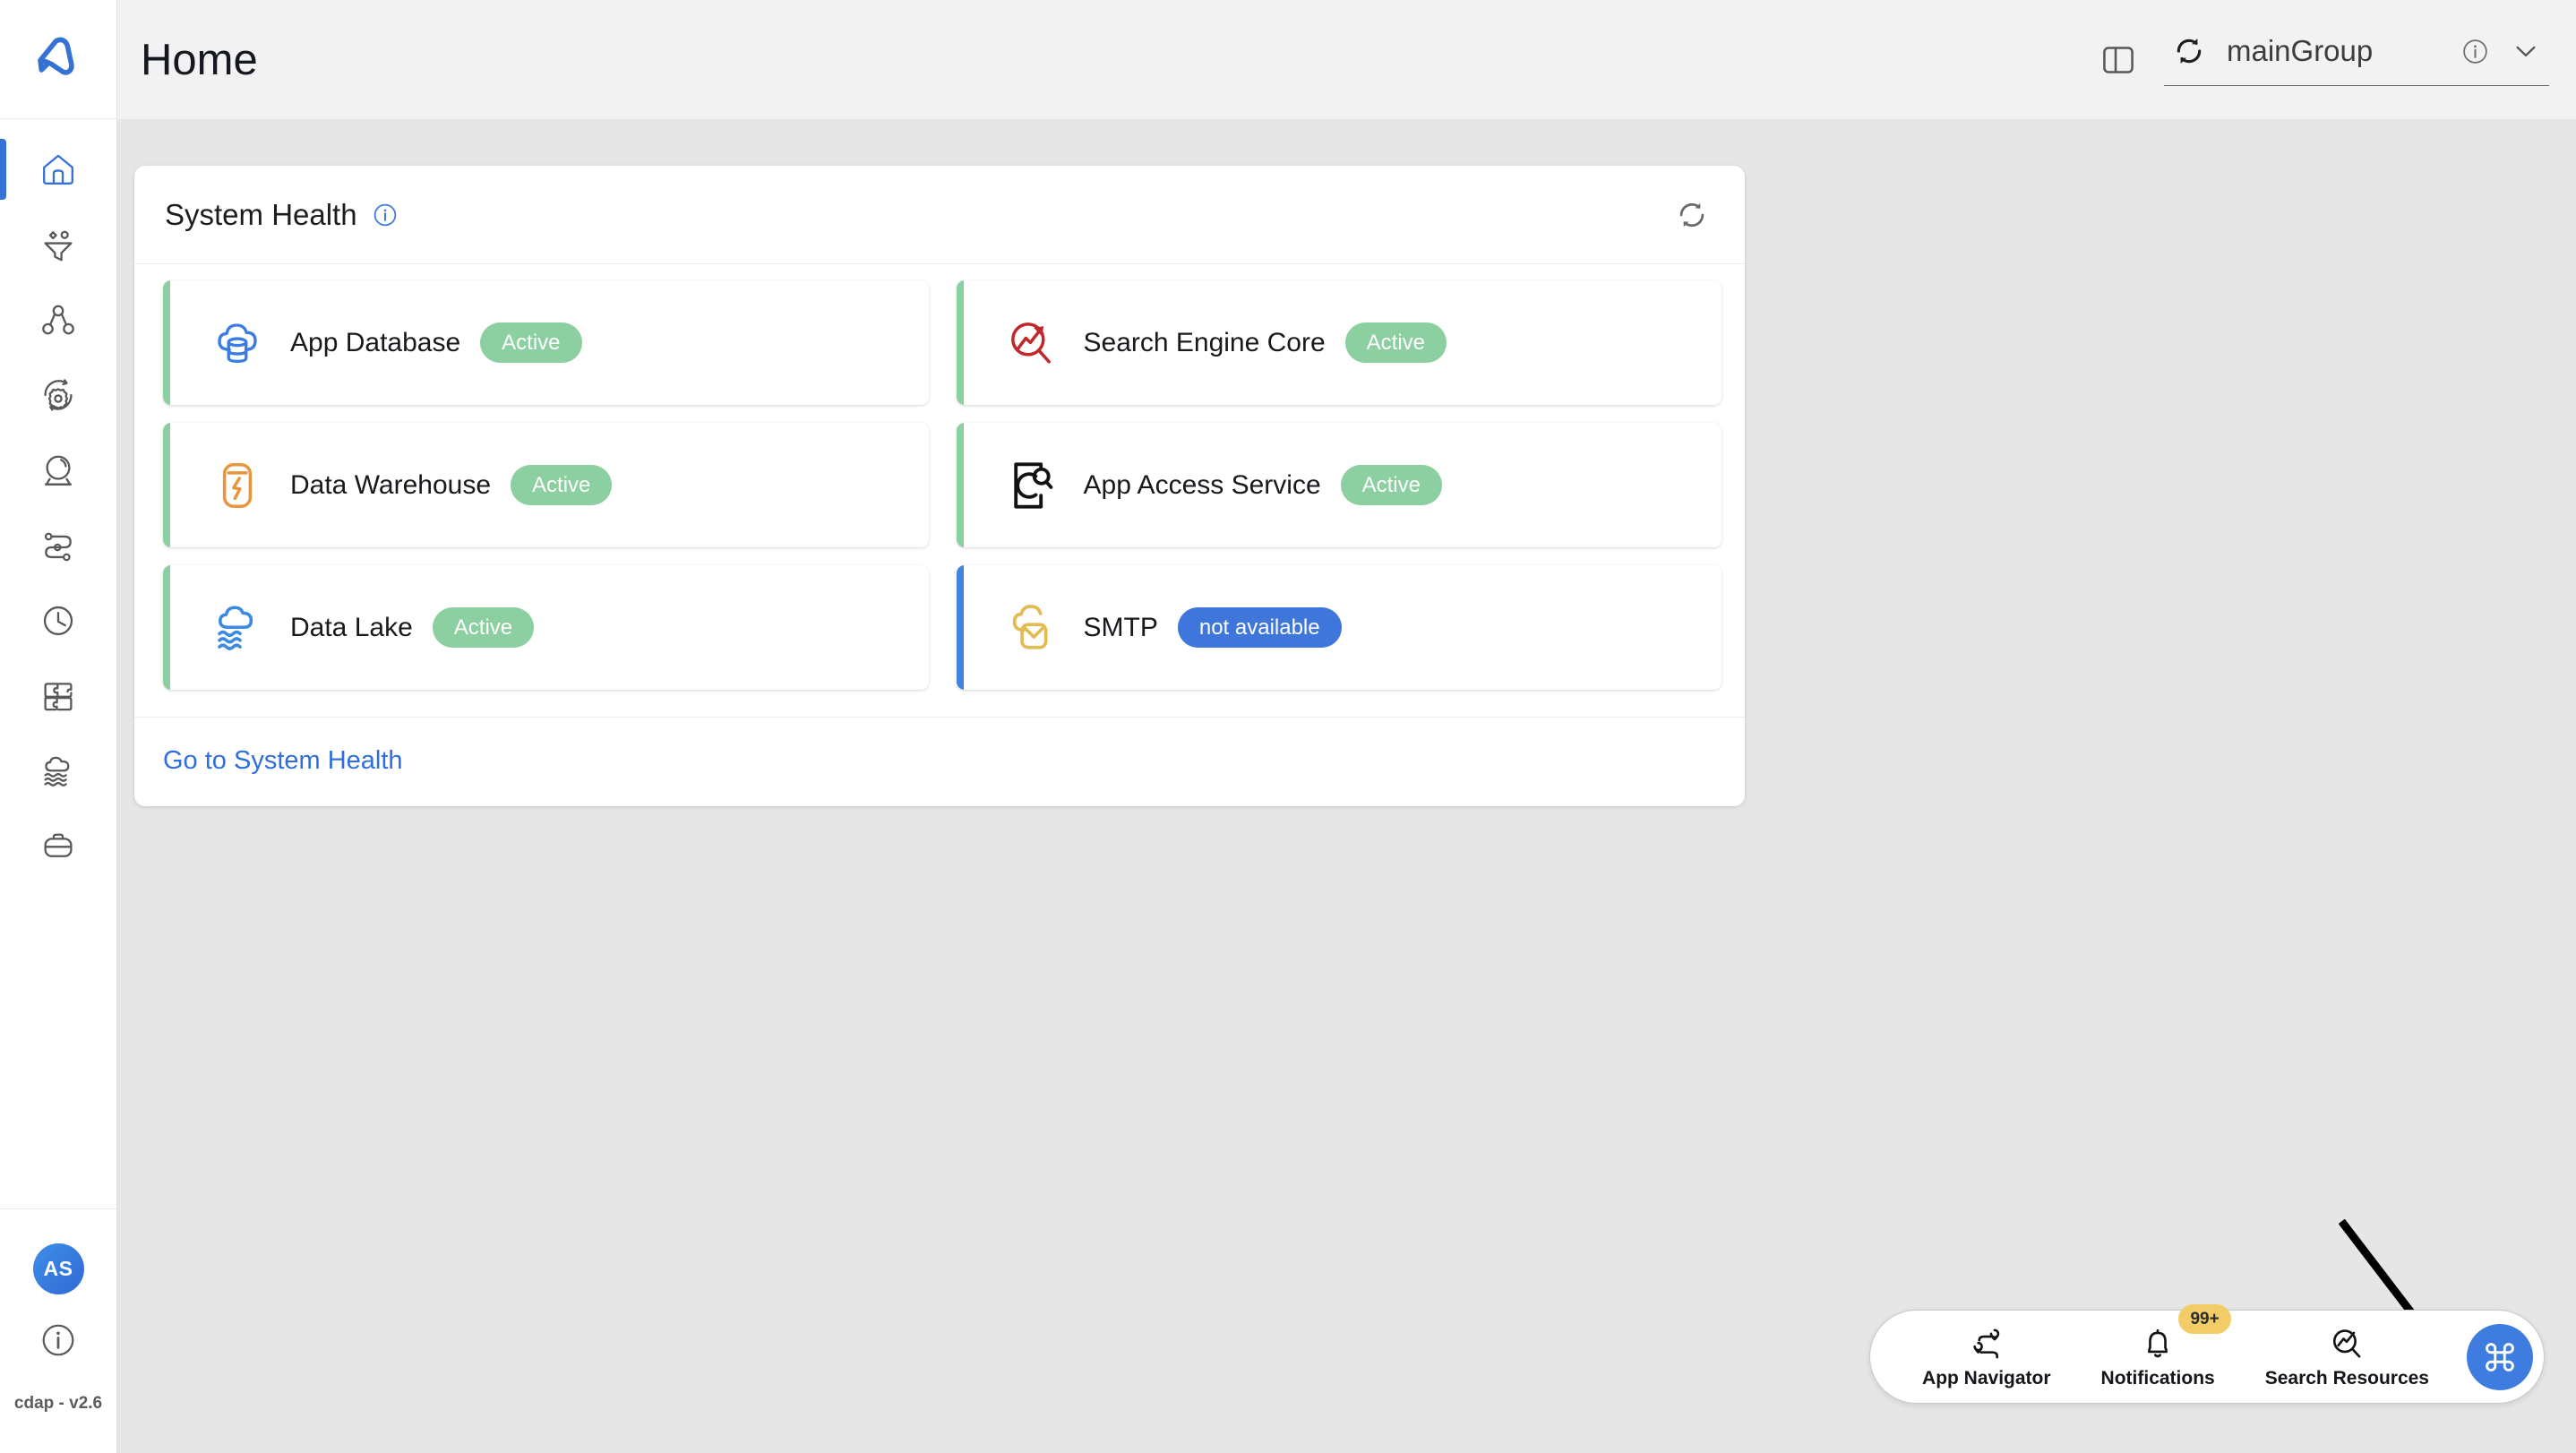  I want to click on bell-icon, so click(2157, 1343).